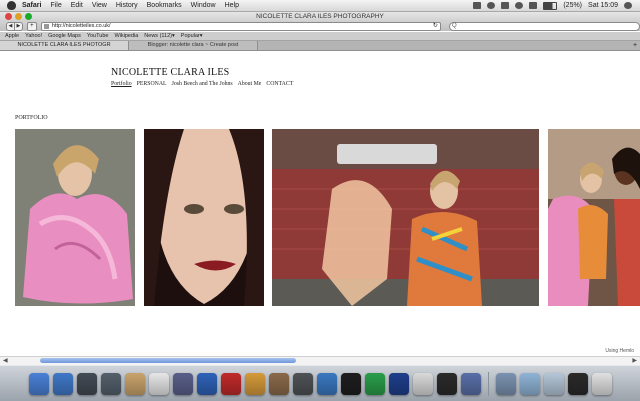  Describe the element at coordinates (374, 383) in the screenshot. I see `photoshop-icon` at that location.